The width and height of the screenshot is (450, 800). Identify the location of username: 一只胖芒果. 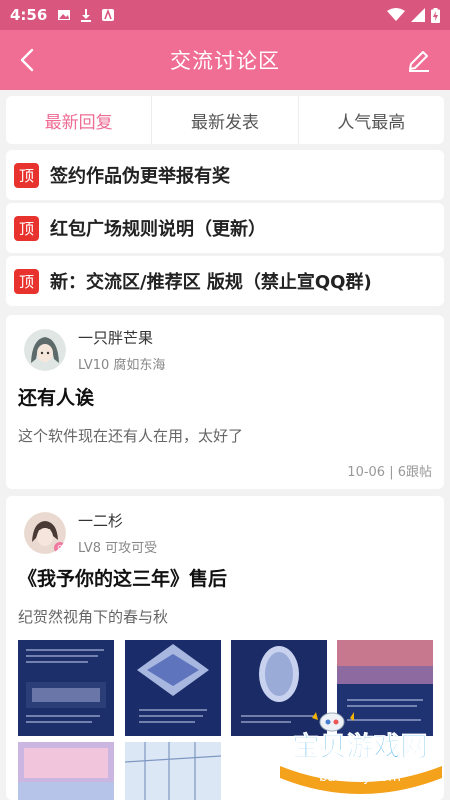
(116, 338).